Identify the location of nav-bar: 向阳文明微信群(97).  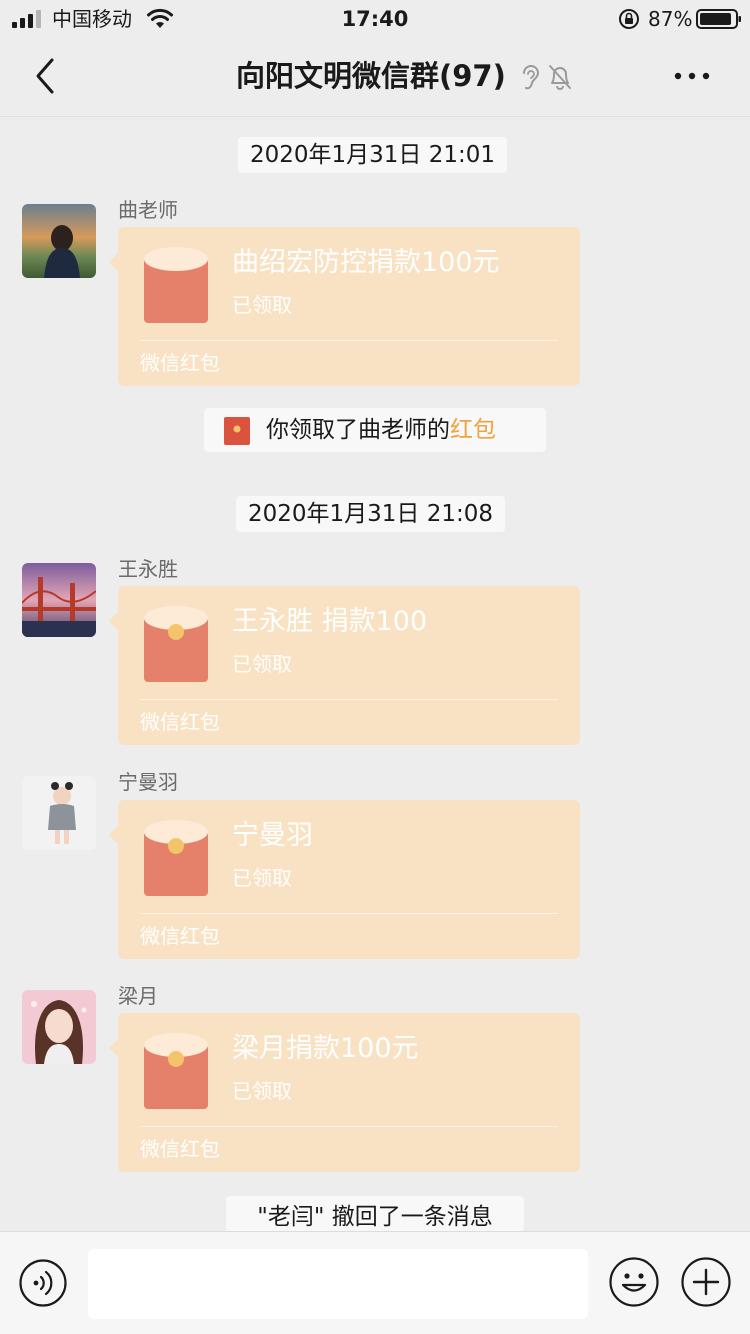
(375, 77).